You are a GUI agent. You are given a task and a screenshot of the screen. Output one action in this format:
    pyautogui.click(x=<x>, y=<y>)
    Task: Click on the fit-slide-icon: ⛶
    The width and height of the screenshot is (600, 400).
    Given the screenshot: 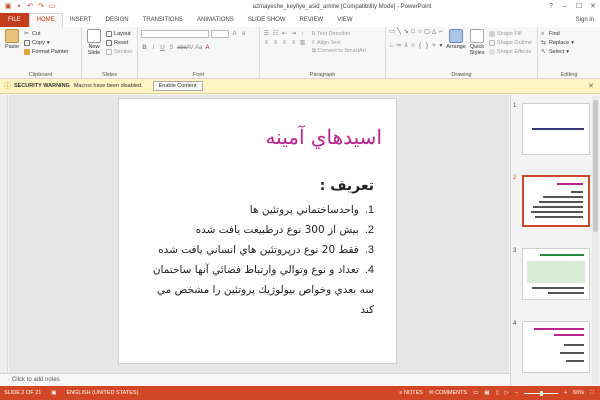 What is the action you would take?
    pyautogui.click(x=592, y=393)
    